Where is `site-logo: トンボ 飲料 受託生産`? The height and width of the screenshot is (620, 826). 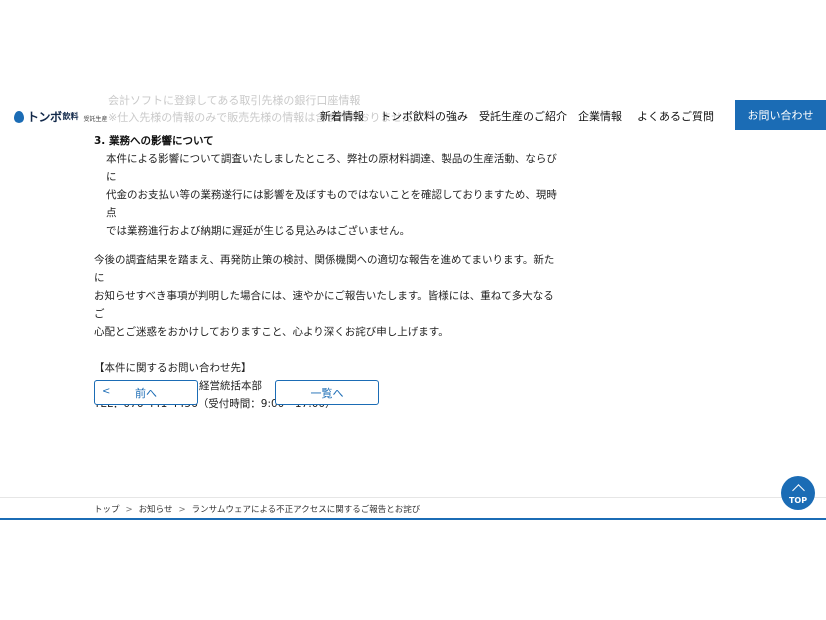 site-logo: トンボ 飲料 受託生産 is located at coordinates (61, 116).